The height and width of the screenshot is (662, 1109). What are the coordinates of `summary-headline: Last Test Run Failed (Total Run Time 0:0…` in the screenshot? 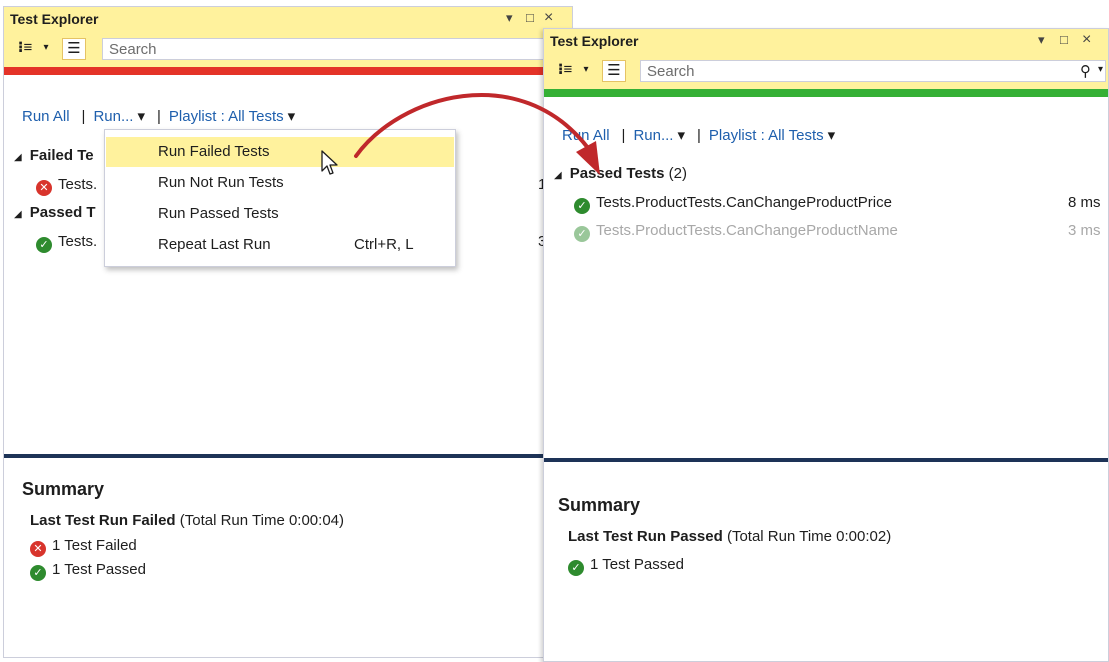 It's located at (187, 520).